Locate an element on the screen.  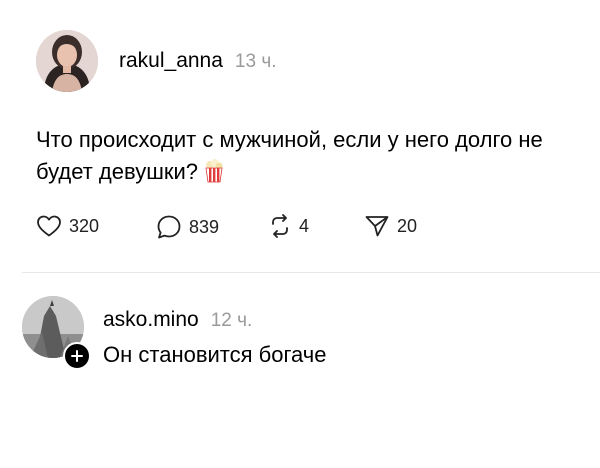
like-count: 320 is located at coordinates (84, 225).